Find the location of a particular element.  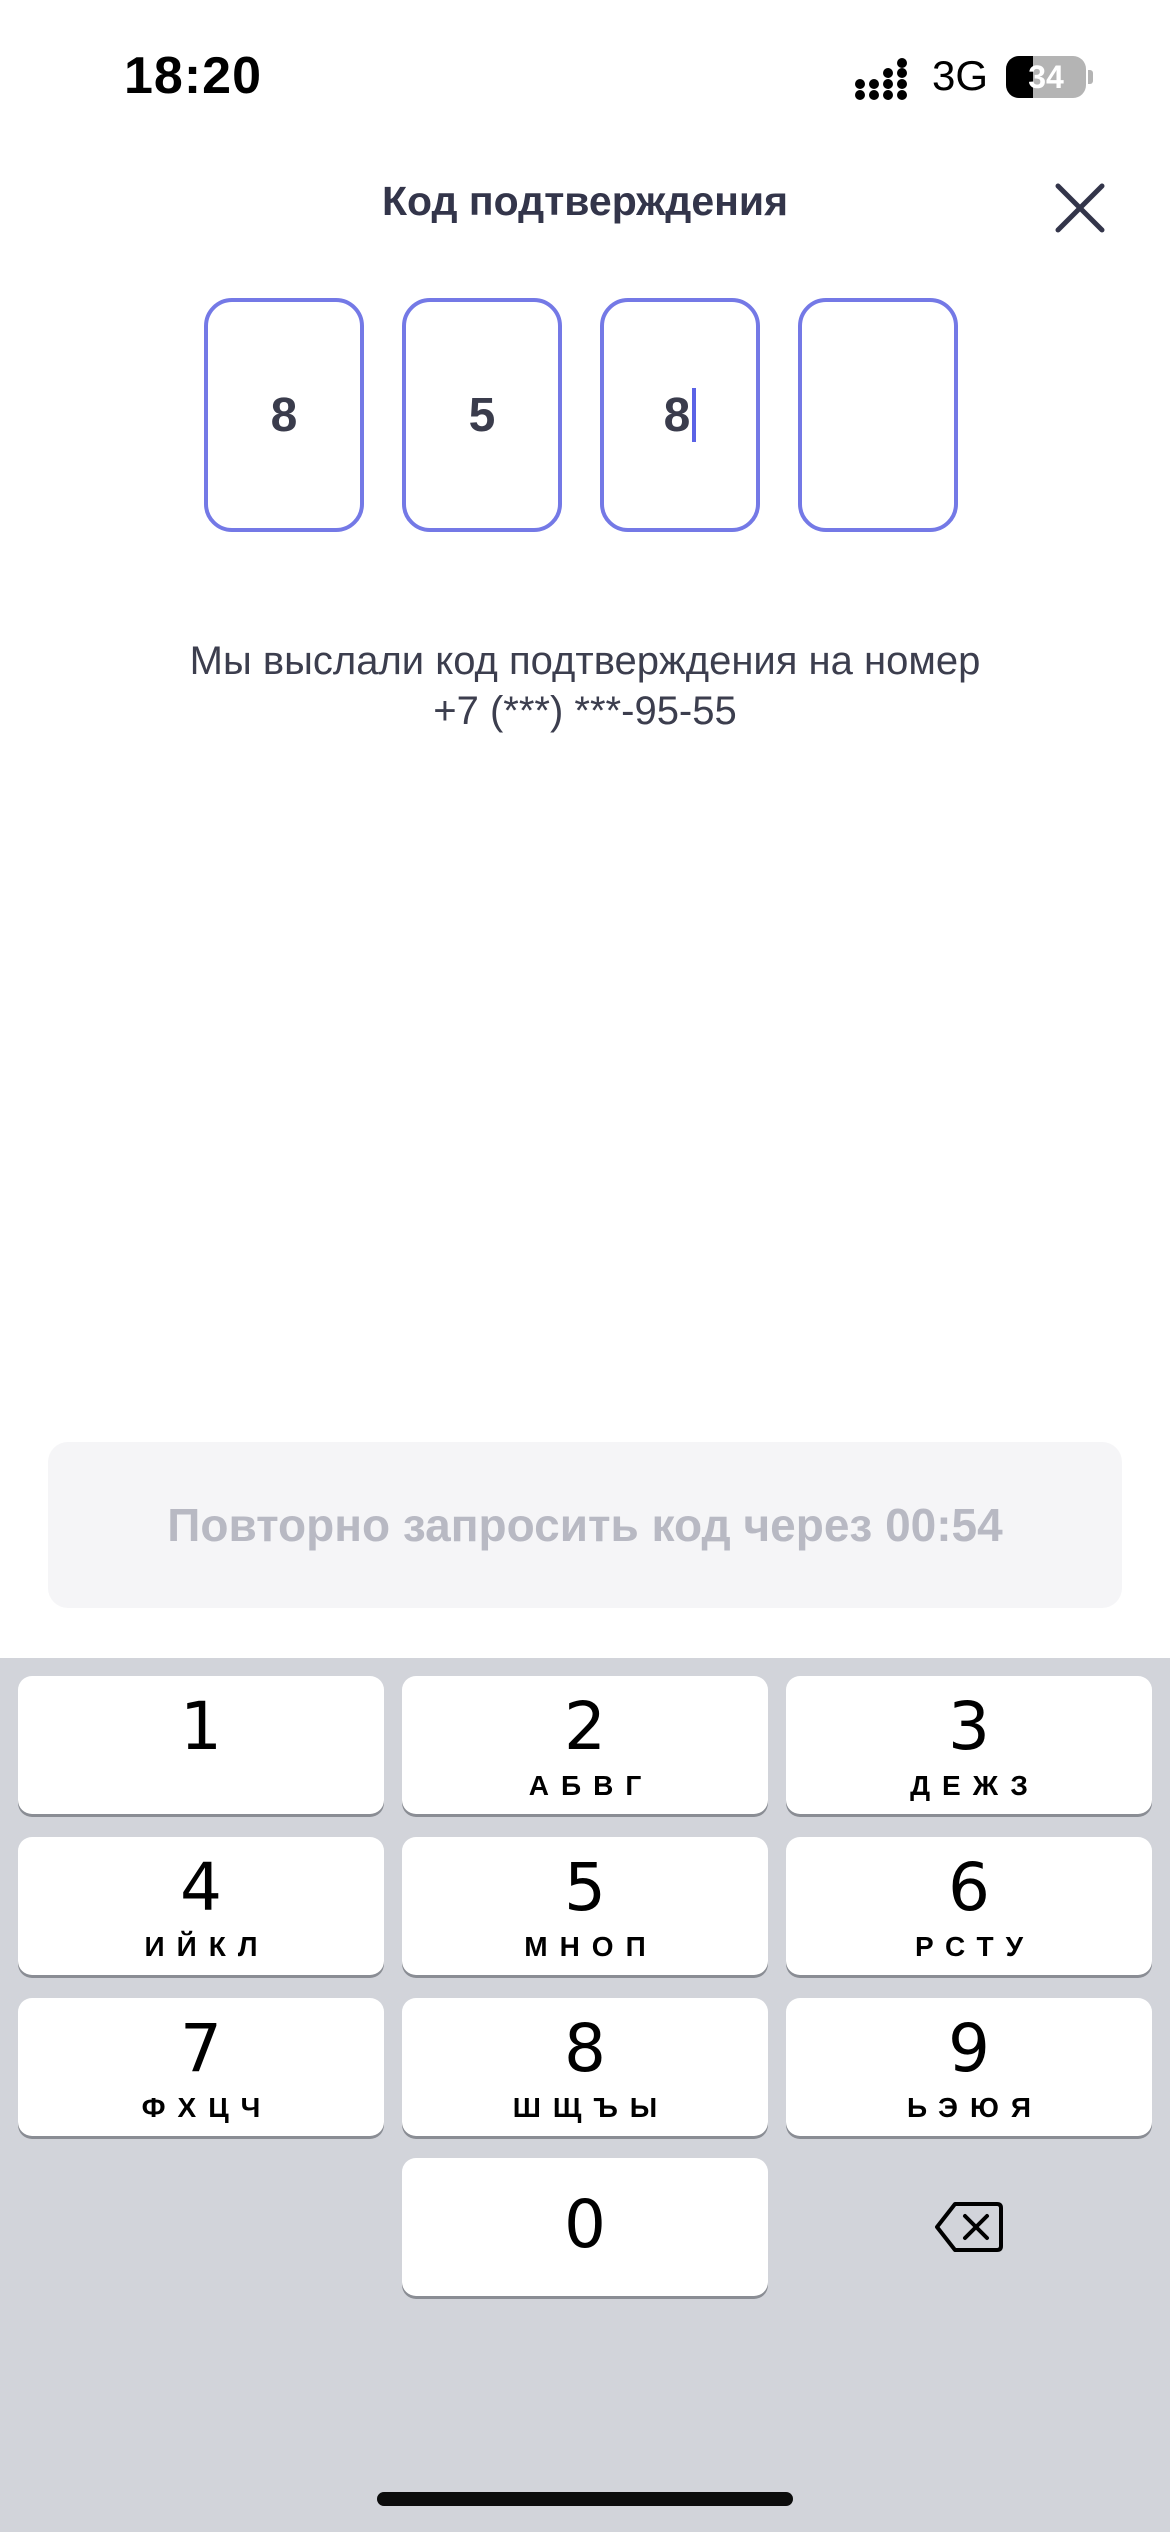

key-number: 6 is located at coordinates (969, 1887).